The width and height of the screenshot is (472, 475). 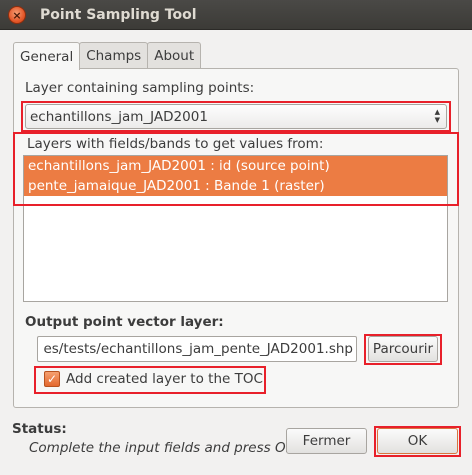 I want to click on add-to-toc-checkbox: ✓, so click(x=52, y=379).